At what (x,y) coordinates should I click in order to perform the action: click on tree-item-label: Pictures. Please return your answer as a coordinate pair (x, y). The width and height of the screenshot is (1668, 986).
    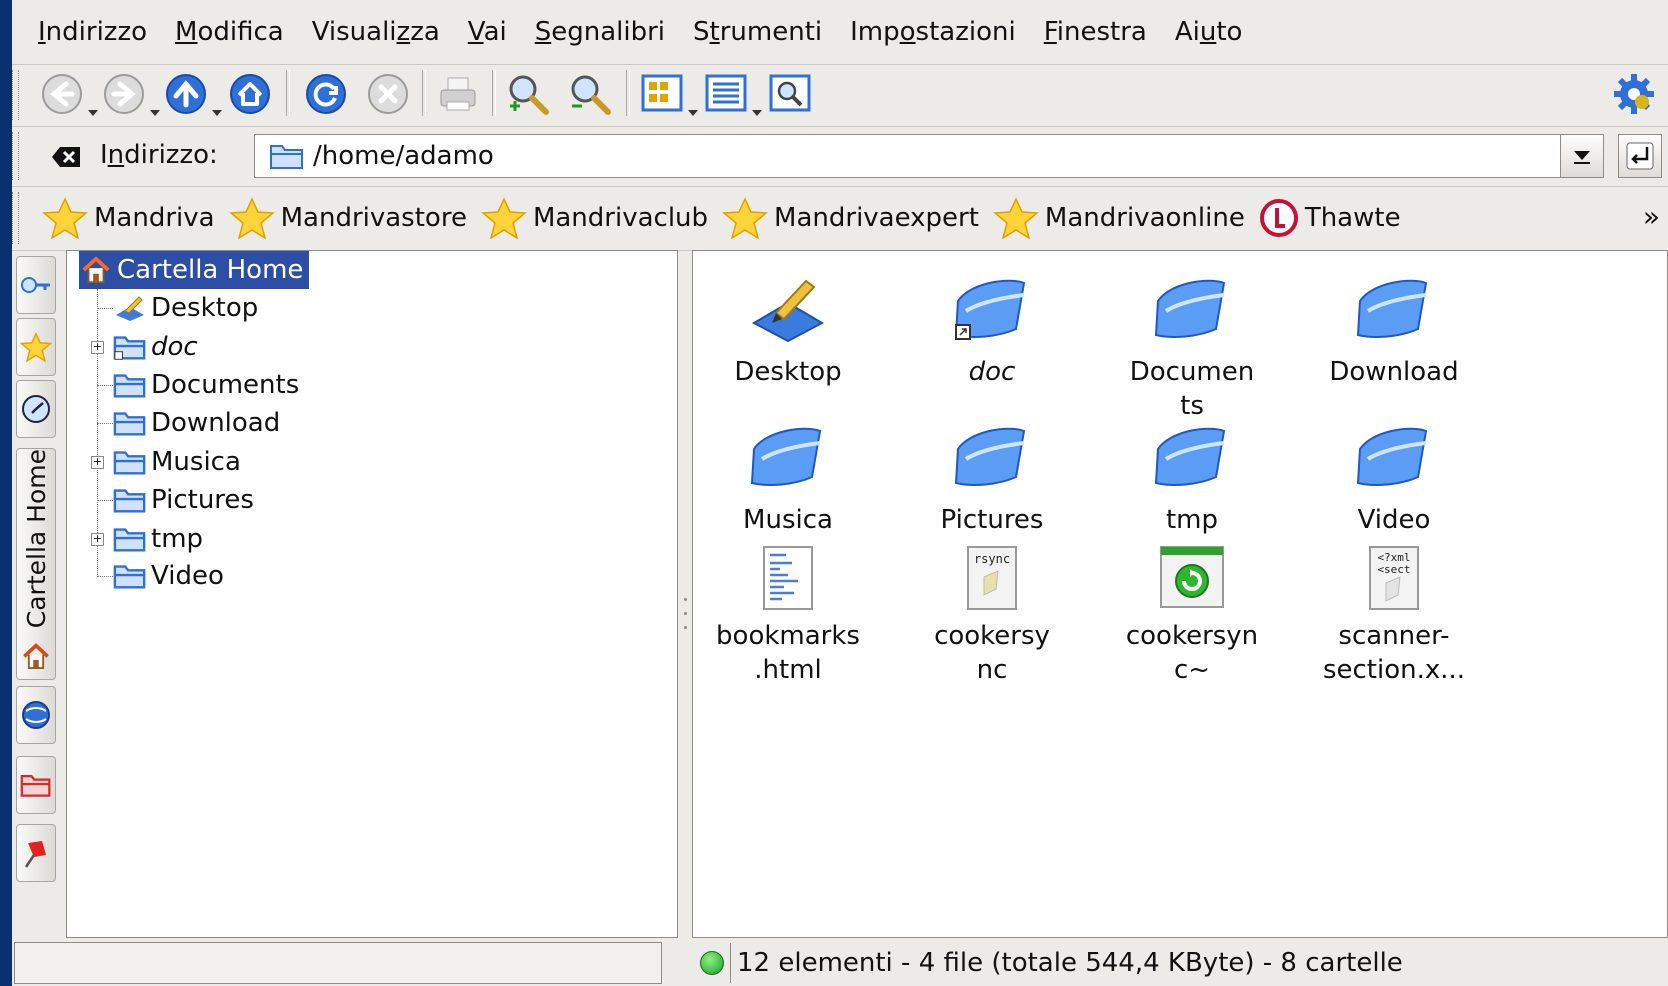
    Looking at the image, I should click on (202, 500).